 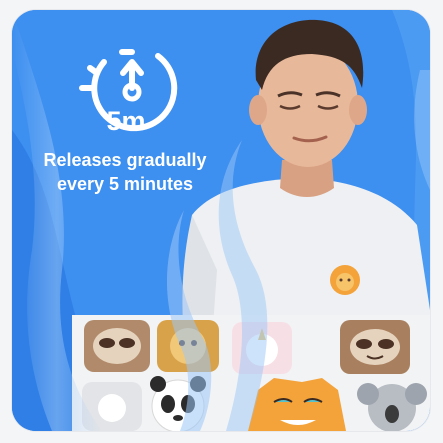 What do you see at coordinates (258, 110) in the screenshot?
I see `boy-ear-left` at bounding box center [258, 110].